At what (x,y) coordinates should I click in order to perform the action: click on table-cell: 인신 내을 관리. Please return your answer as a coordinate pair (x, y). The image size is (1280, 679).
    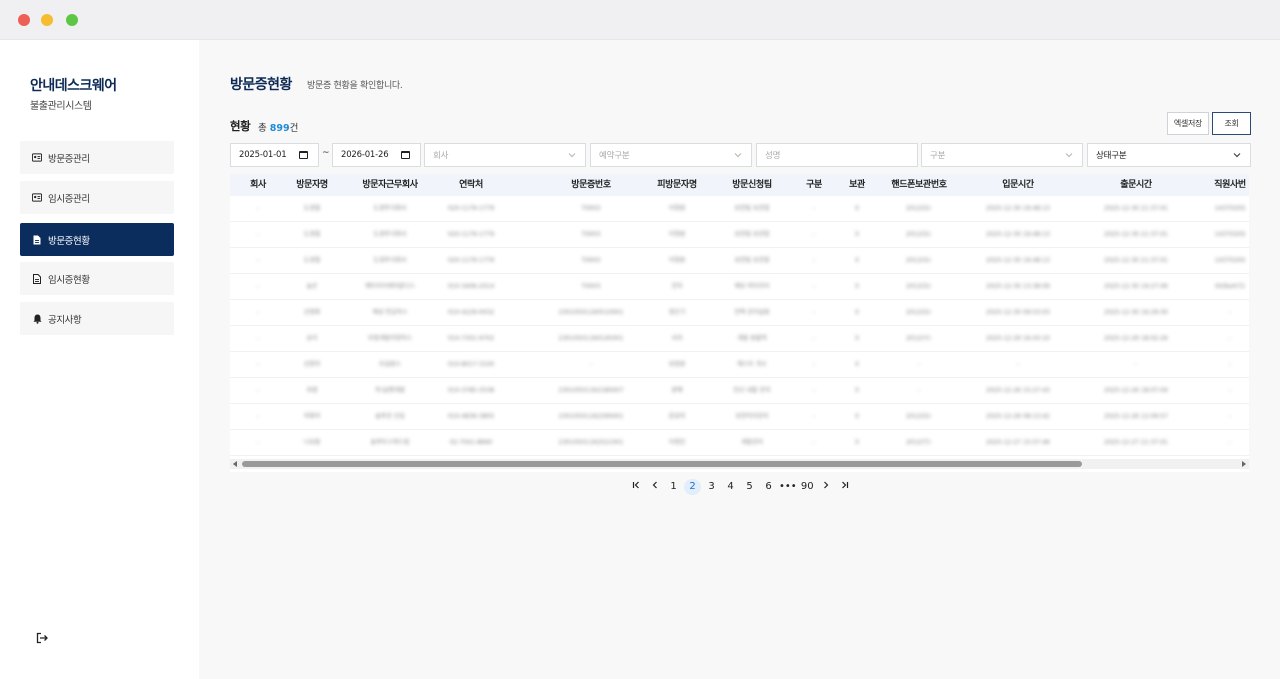
    Looking at the image, I should click on (752, 390).